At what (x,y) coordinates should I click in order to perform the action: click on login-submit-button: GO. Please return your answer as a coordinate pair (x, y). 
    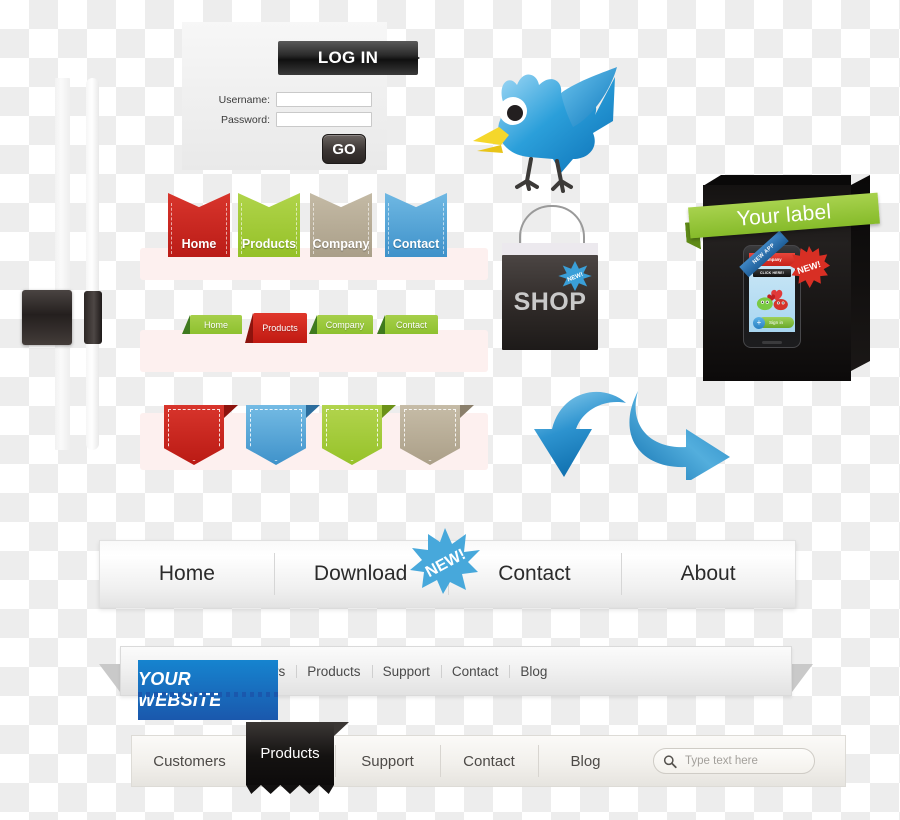
    Looking at the image, I should click on (344, 149).